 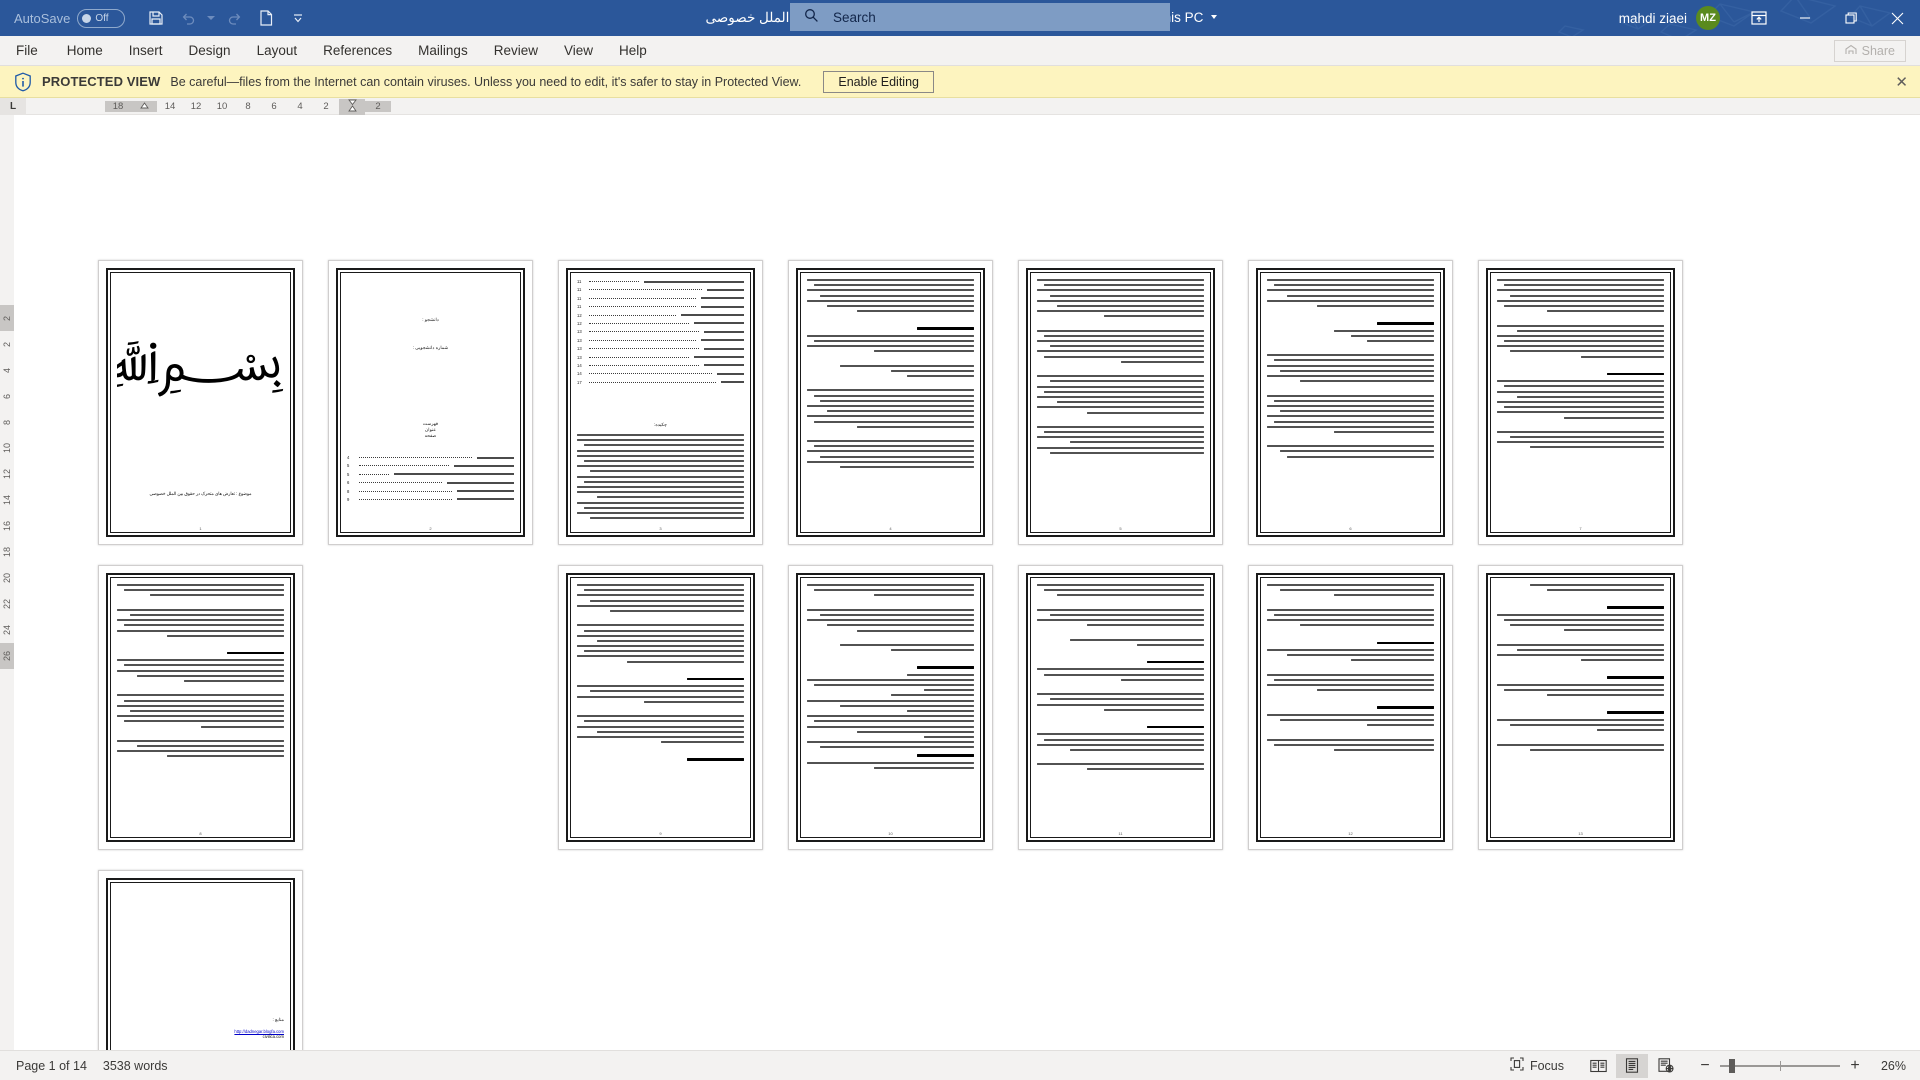 I want to click on quick-access-toolbar, so click(x=227, y=18).